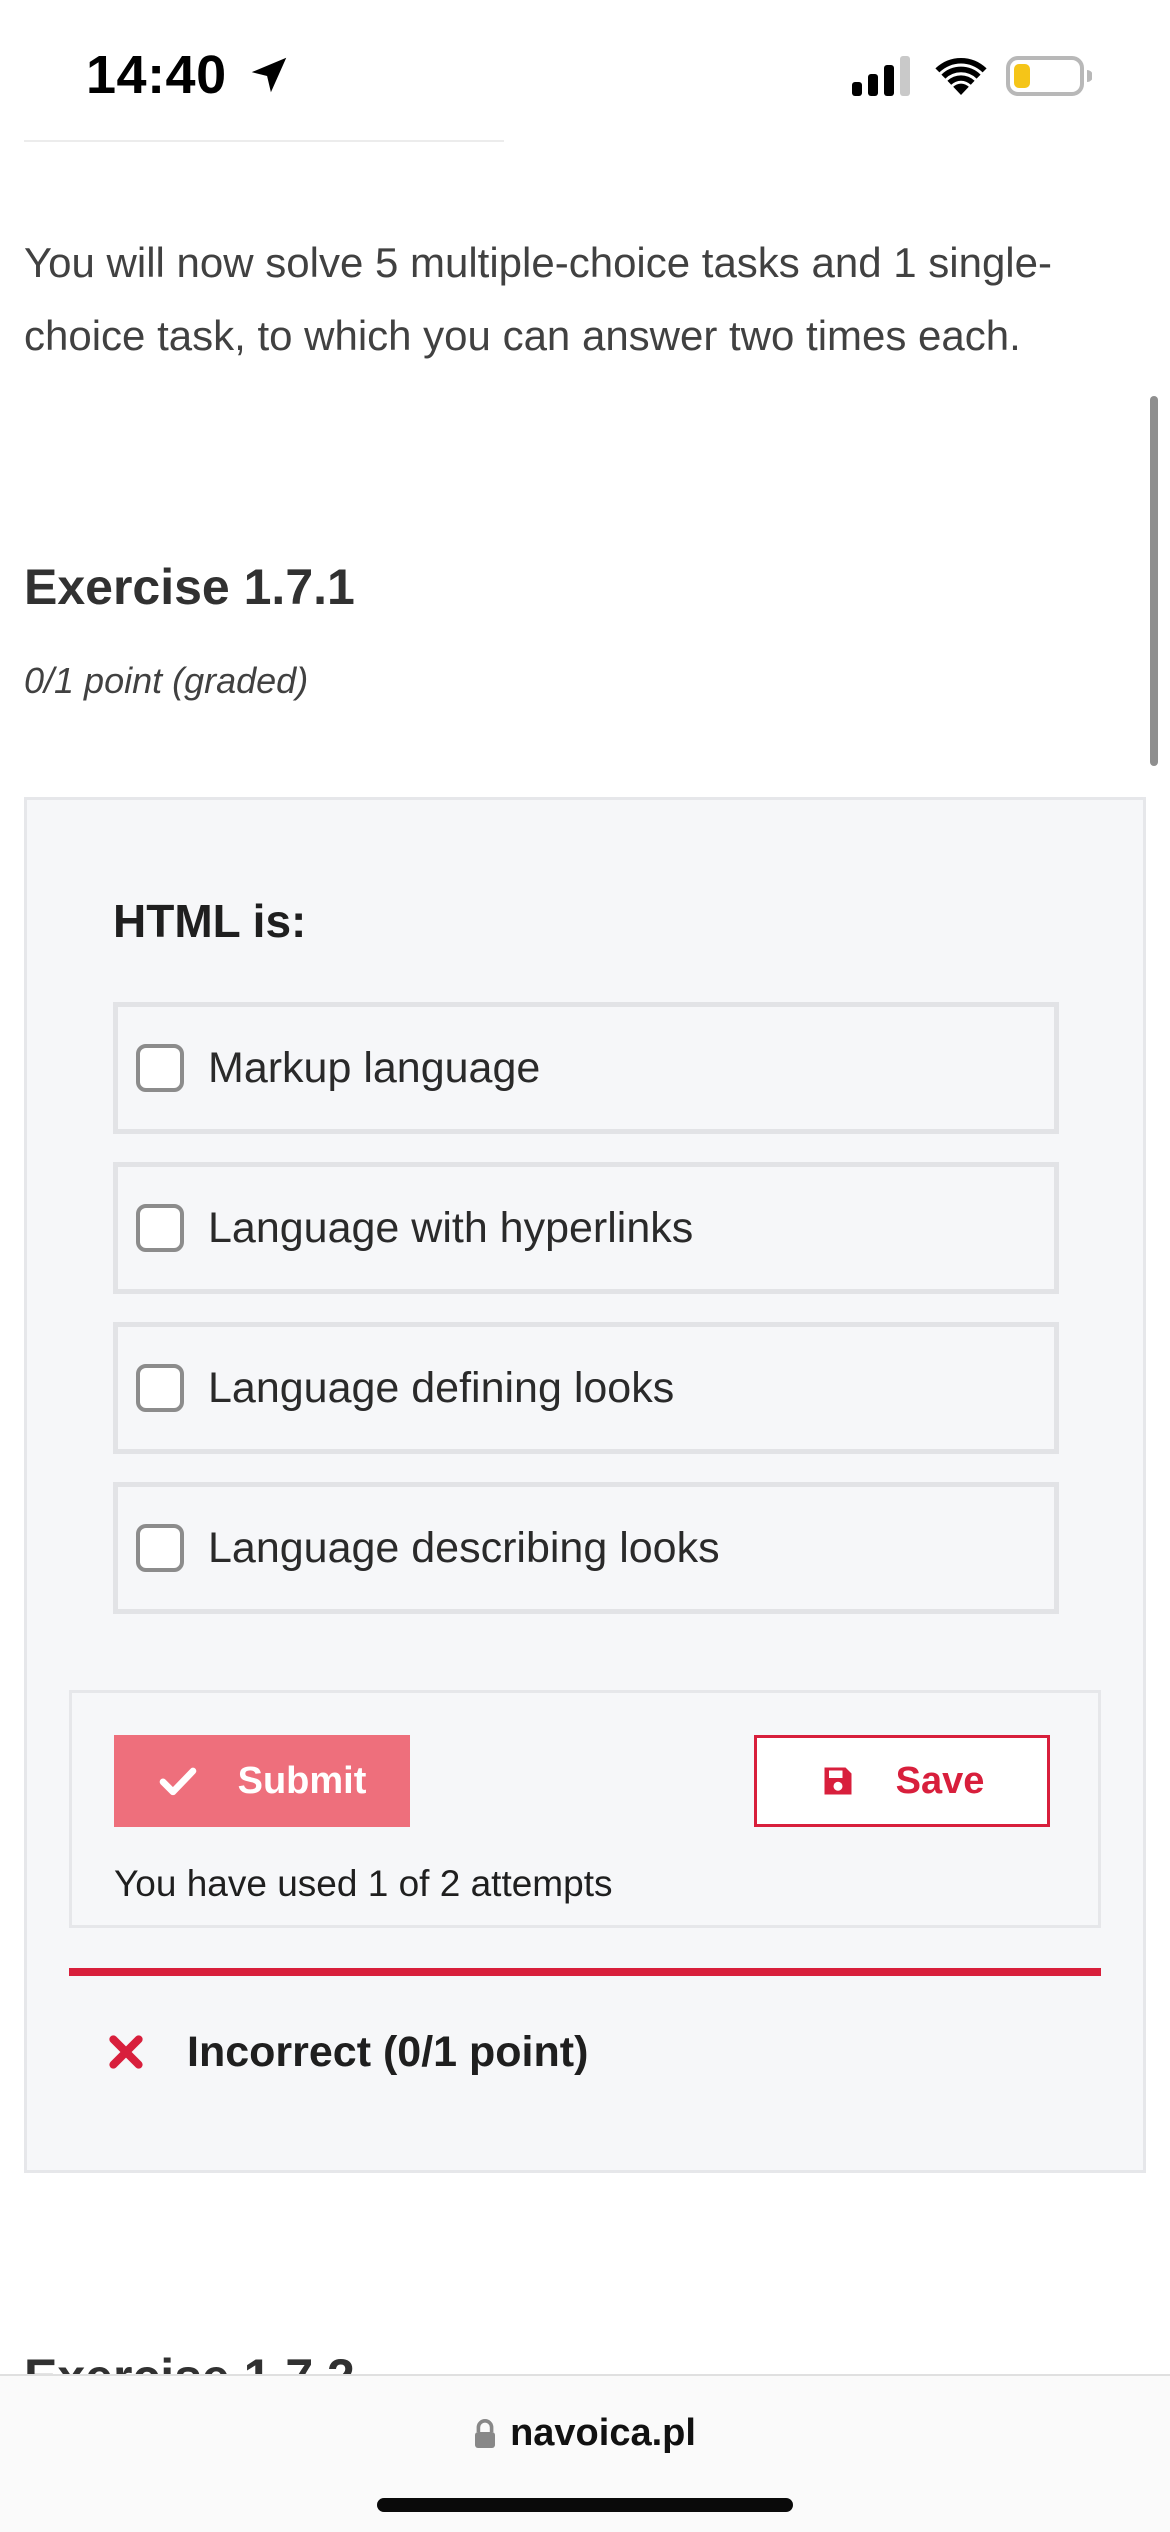  I want to click on option-markup-language: Markup language, so click(586, 1068).